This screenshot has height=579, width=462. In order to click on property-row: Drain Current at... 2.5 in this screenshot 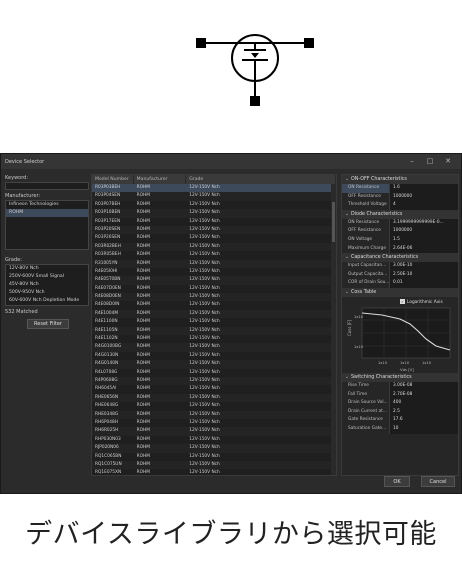, I will do `click(400, 412)`.